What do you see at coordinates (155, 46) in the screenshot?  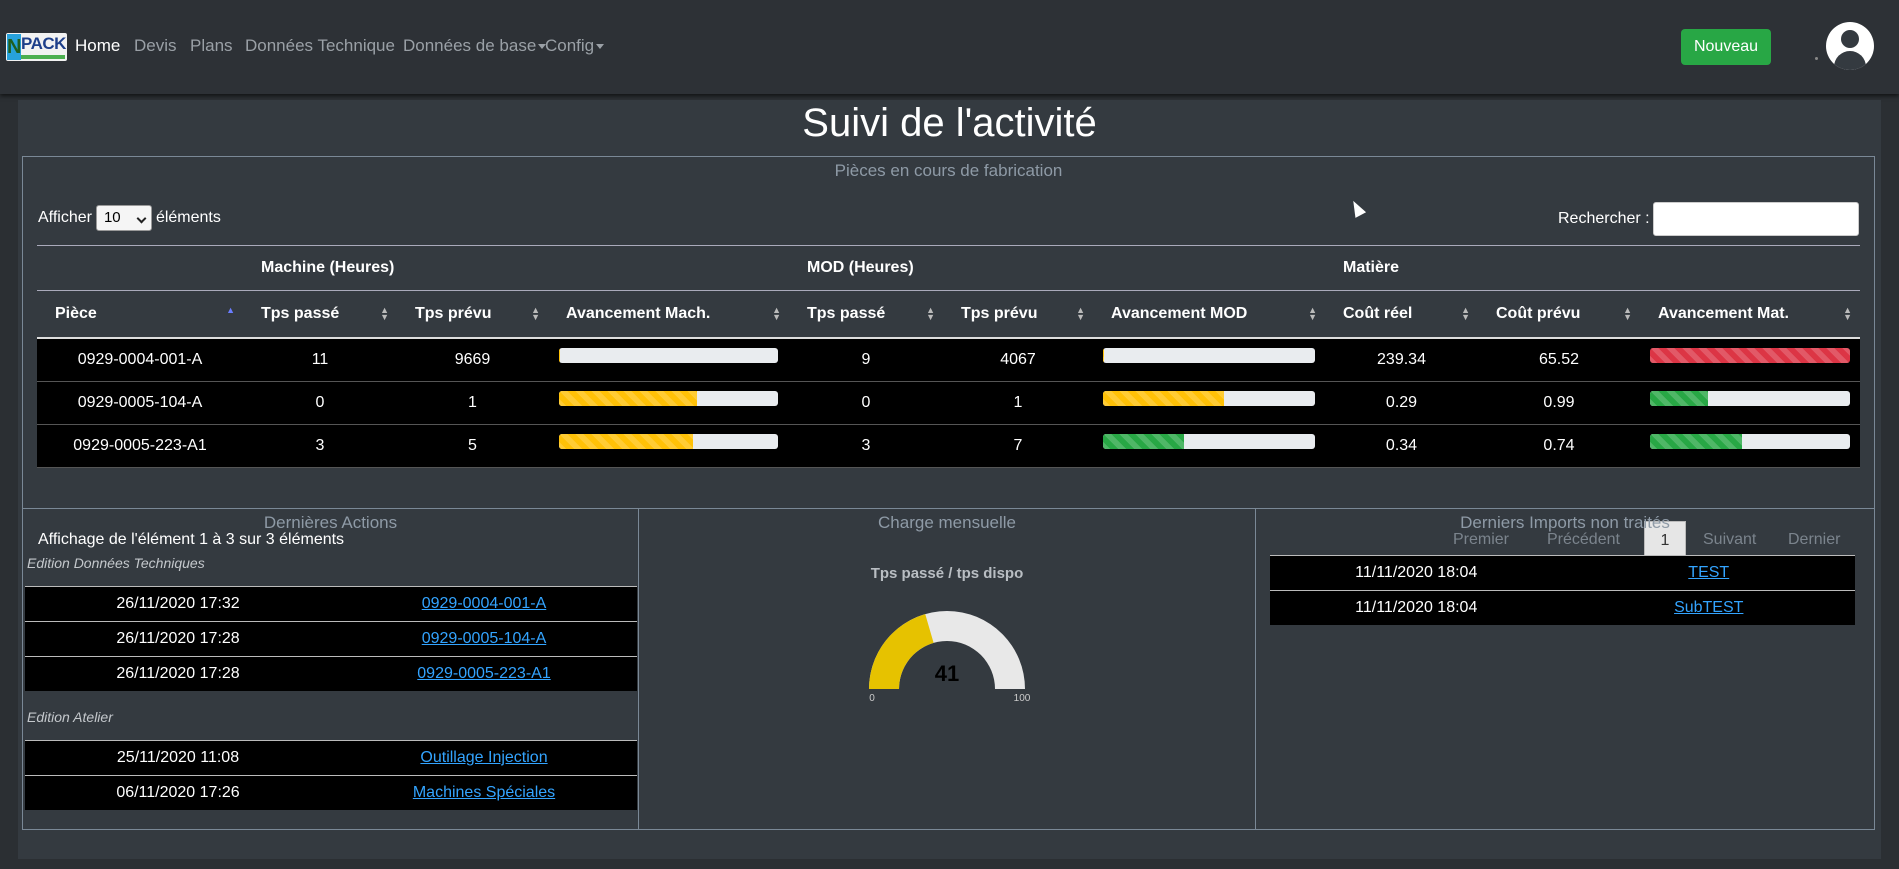 I see `nav-devis: Devis` at bounding box center [155, 46].